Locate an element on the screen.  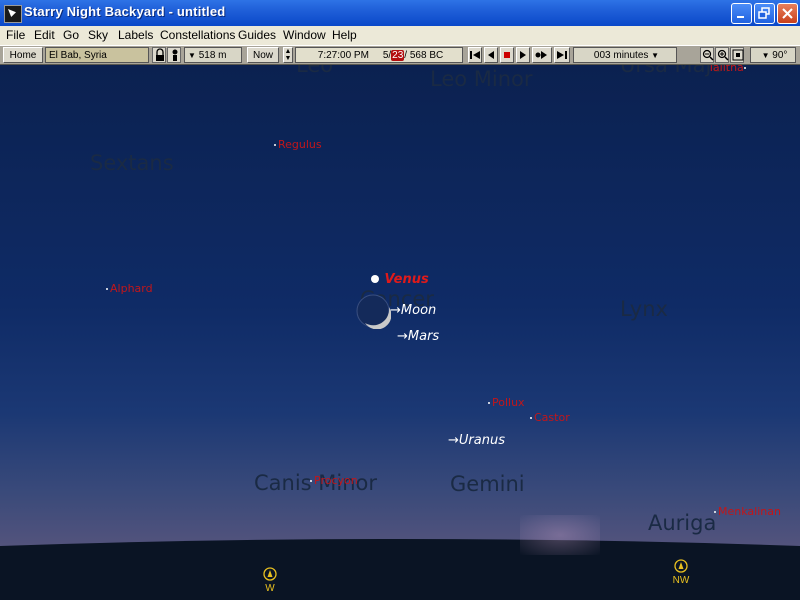
forward-end-icon is located at coordinates (562, 55).